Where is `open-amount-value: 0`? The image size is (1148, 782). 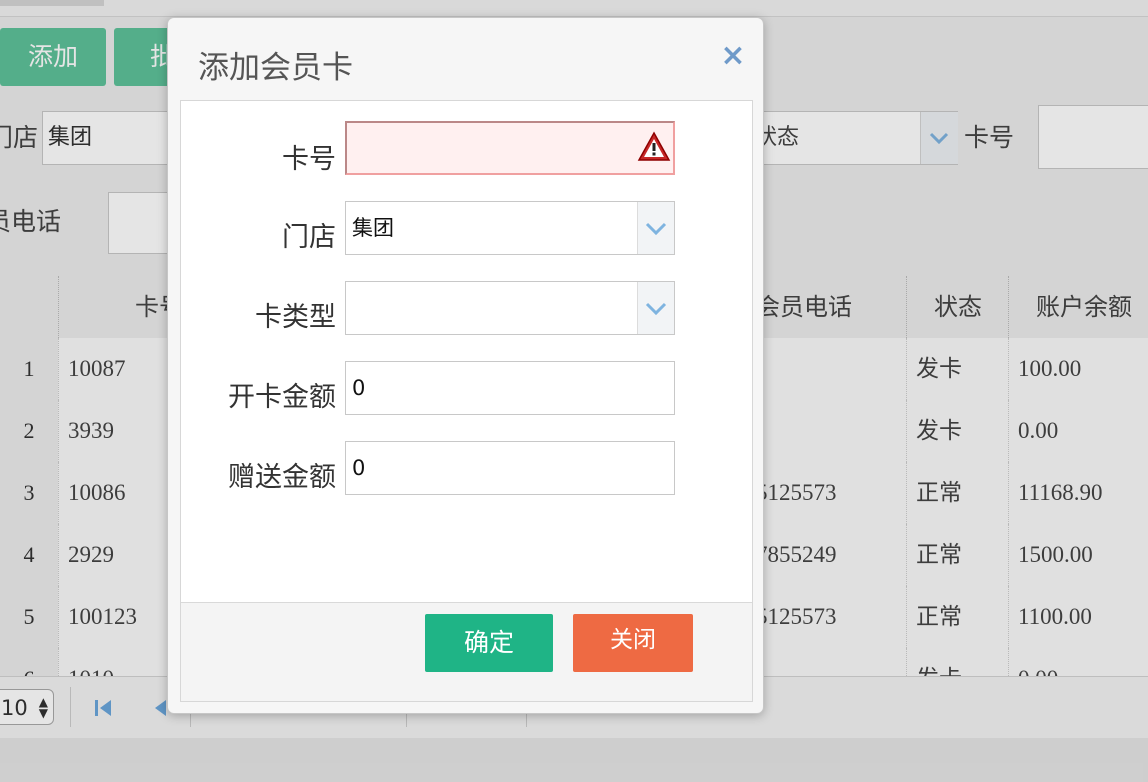 open-amount-value: 0 is located at coordinates (359, 388).